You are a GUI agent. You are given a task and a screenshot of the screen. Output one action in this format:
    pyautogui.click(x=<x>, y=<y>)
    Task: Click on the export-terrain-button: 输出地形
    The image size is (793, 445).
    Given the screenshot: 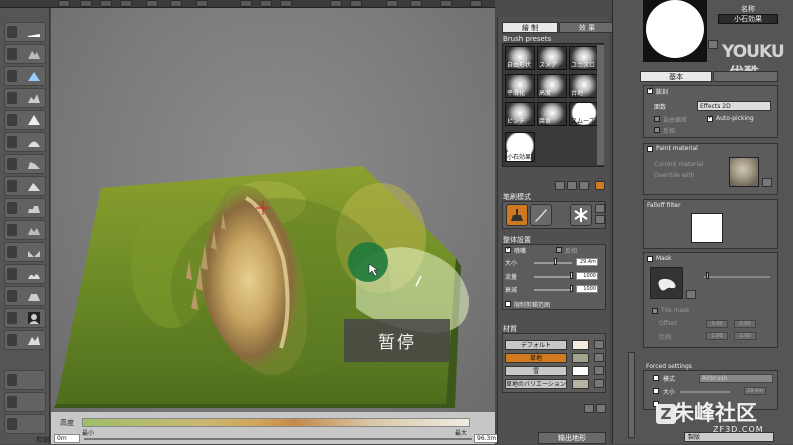 What is the action you would take?
    pyautogui.click(x=572, y=438)
    